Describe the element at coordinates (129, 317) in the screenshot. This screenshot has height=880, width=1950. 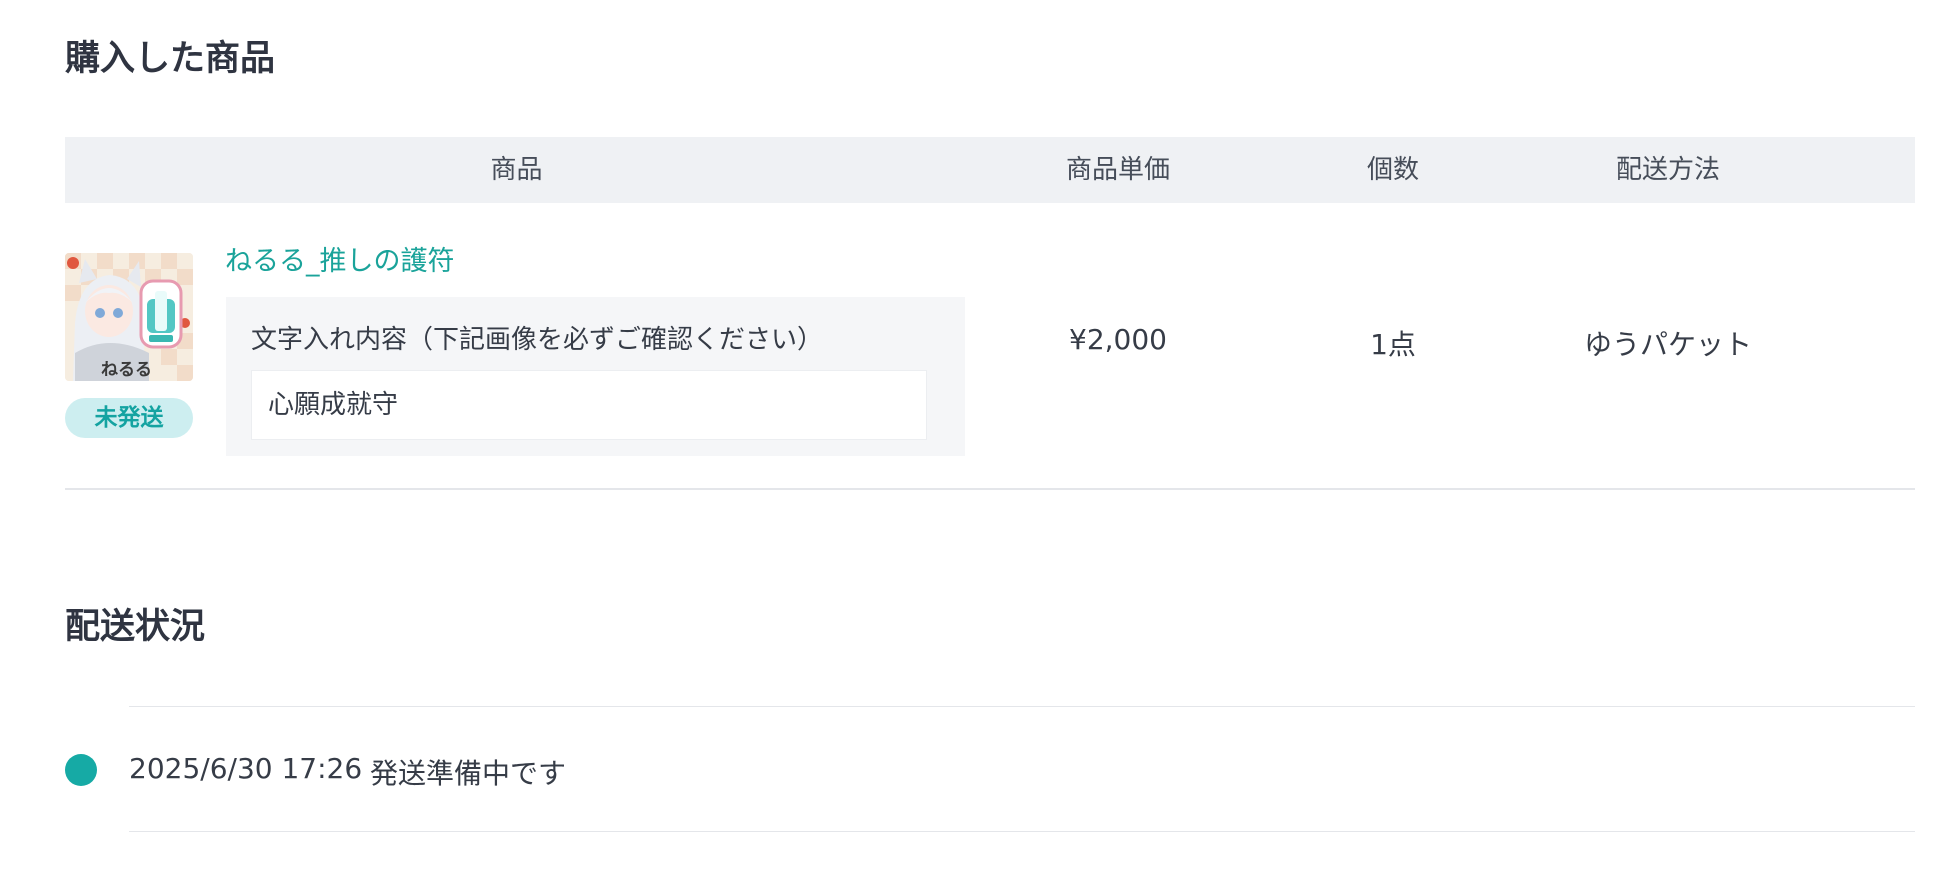
I see `product-thumbnail: ねるる` at that location.